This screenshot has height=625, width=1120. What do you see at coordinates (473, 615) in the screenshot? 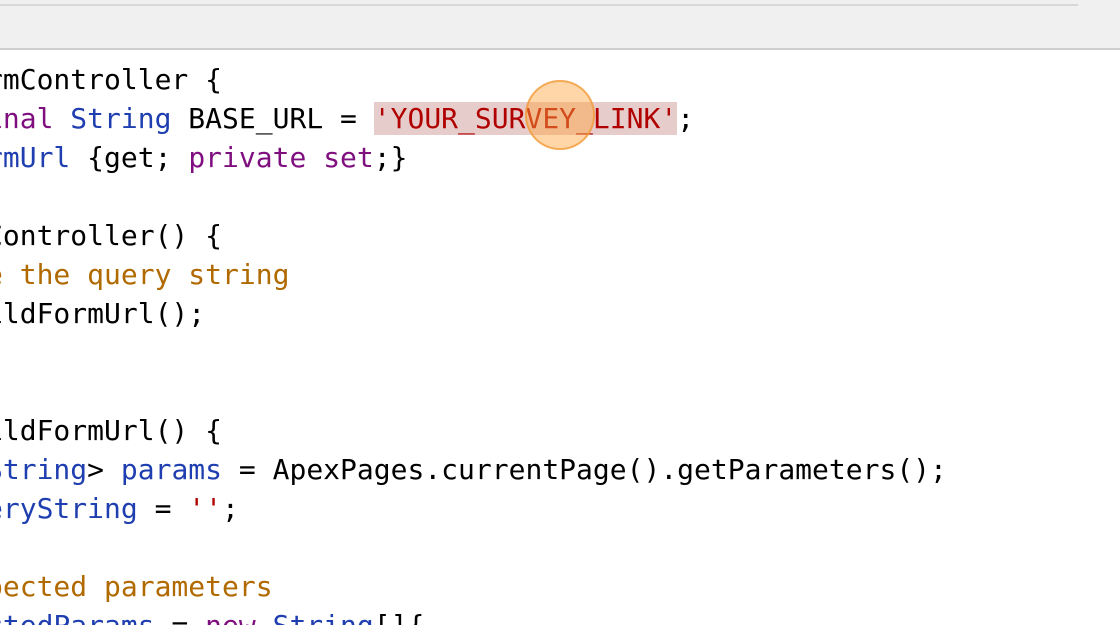
I see `code-line-15: ctedParams = new String[]{` at bounding box center [473, 615].